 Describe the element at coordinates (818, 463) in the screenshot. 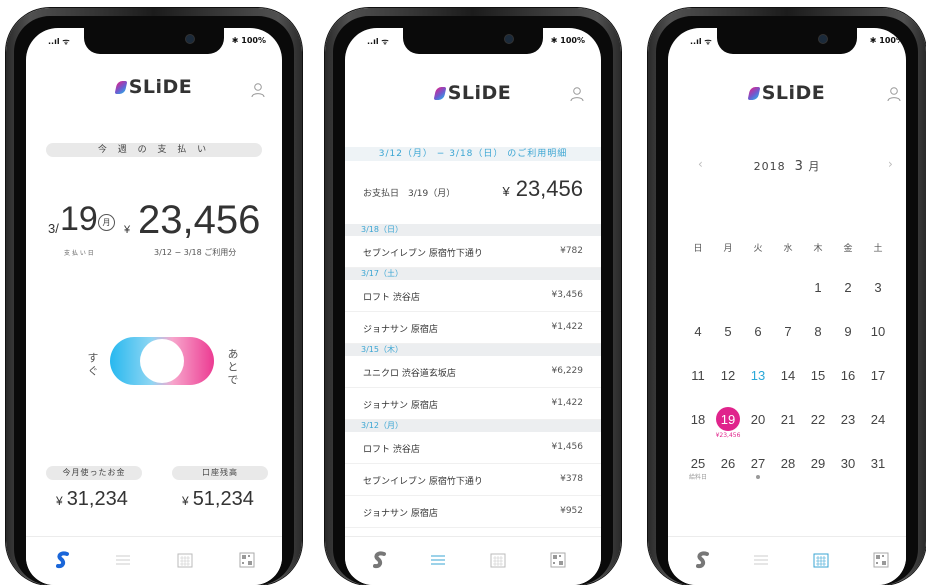

I see `calendar-day: 29` at that location.